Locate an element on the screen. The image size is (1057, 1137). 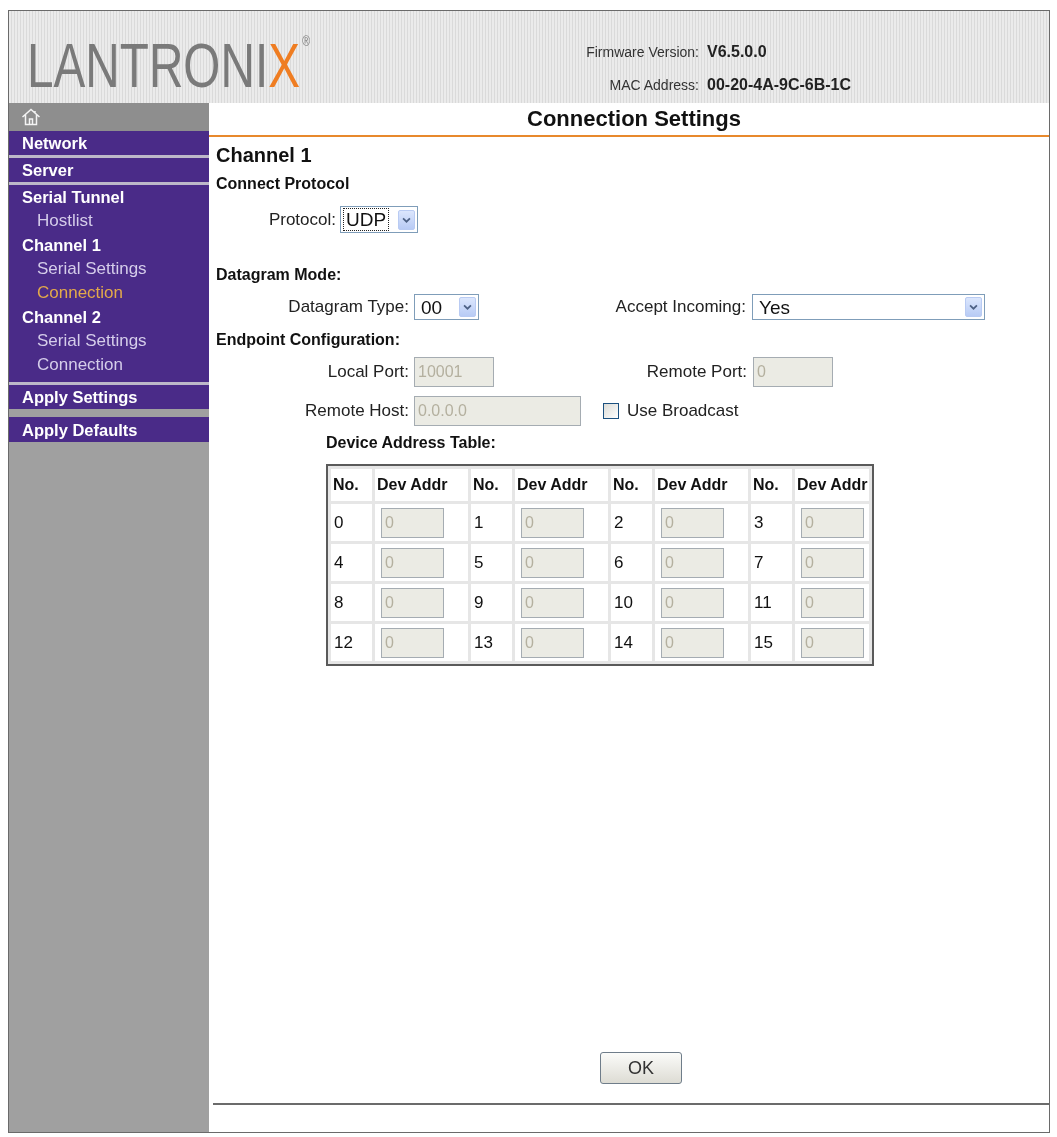
ok-button: OK is located at coordinates (641, 1068).